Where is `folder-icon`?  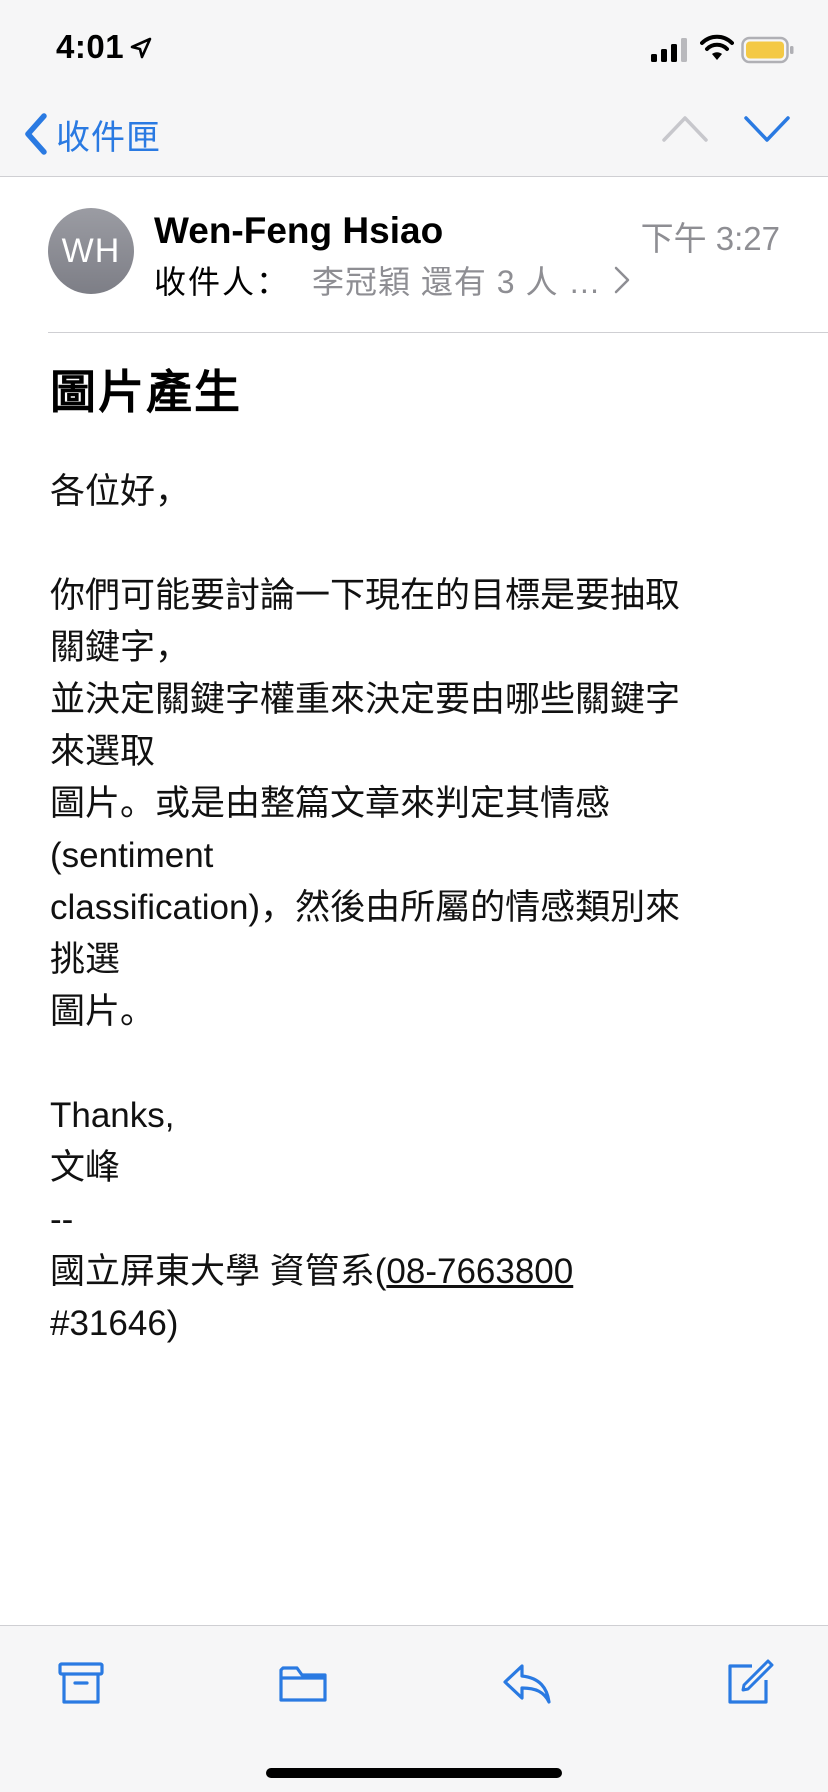
folder-icon is located at coordinates (303, 1684).